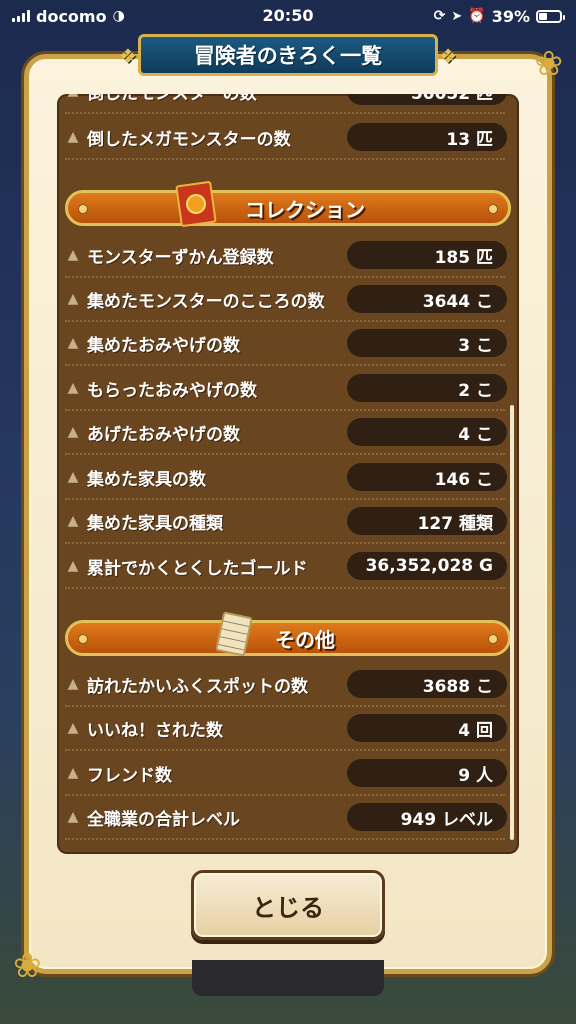  I want to click on page-title: 冒険者のきろく一覧, so click(288, 56).